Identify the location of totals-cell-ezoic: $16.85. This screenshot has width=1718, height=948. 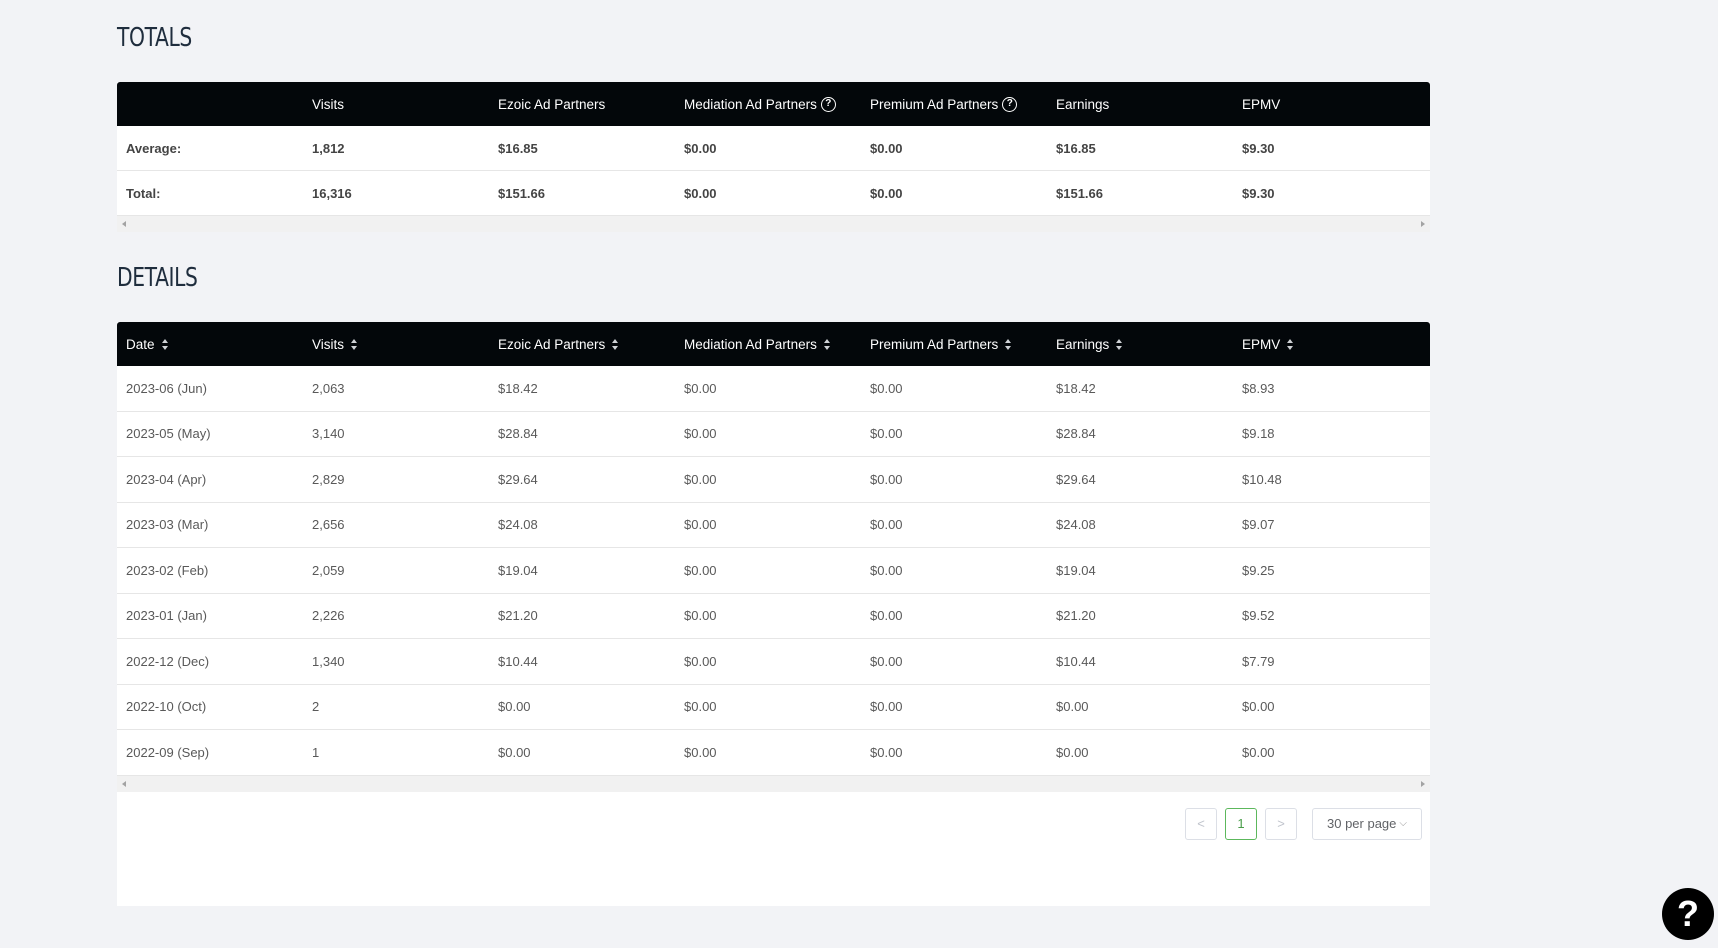
(518, 148).